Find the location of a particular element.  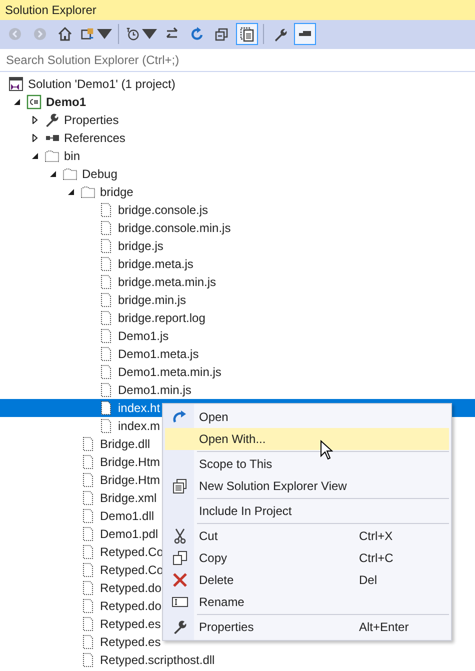

tree-item-label: bin is located at coordinates (72, 156).